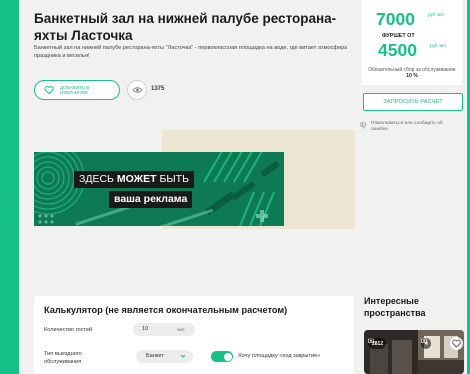  What do you see at coordinates (436, 14) in the screenshot?
I see `price-banquet-unit: руб чел` at bounding box center [436, 14].